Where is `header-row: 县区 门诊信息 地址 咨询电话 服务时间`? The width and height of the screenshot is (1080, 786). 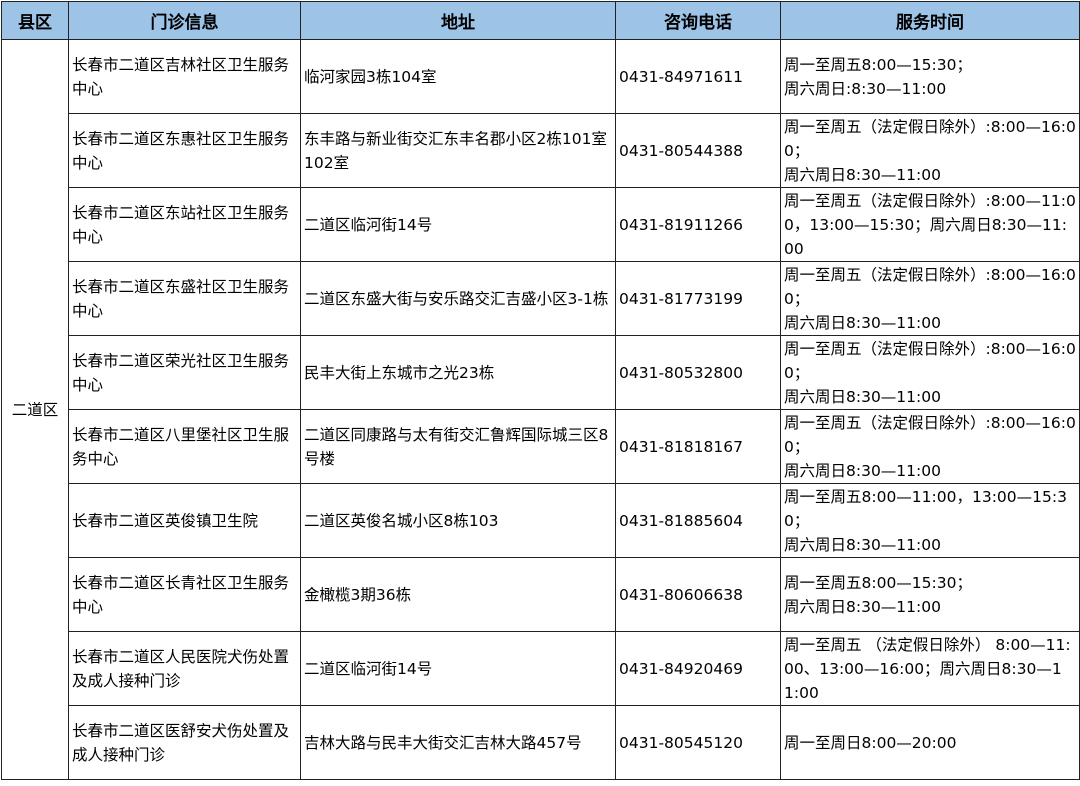 header-row: 县区 门诊信息 地址 咨询电话 服务时间 is located at coordinates (540, 20).